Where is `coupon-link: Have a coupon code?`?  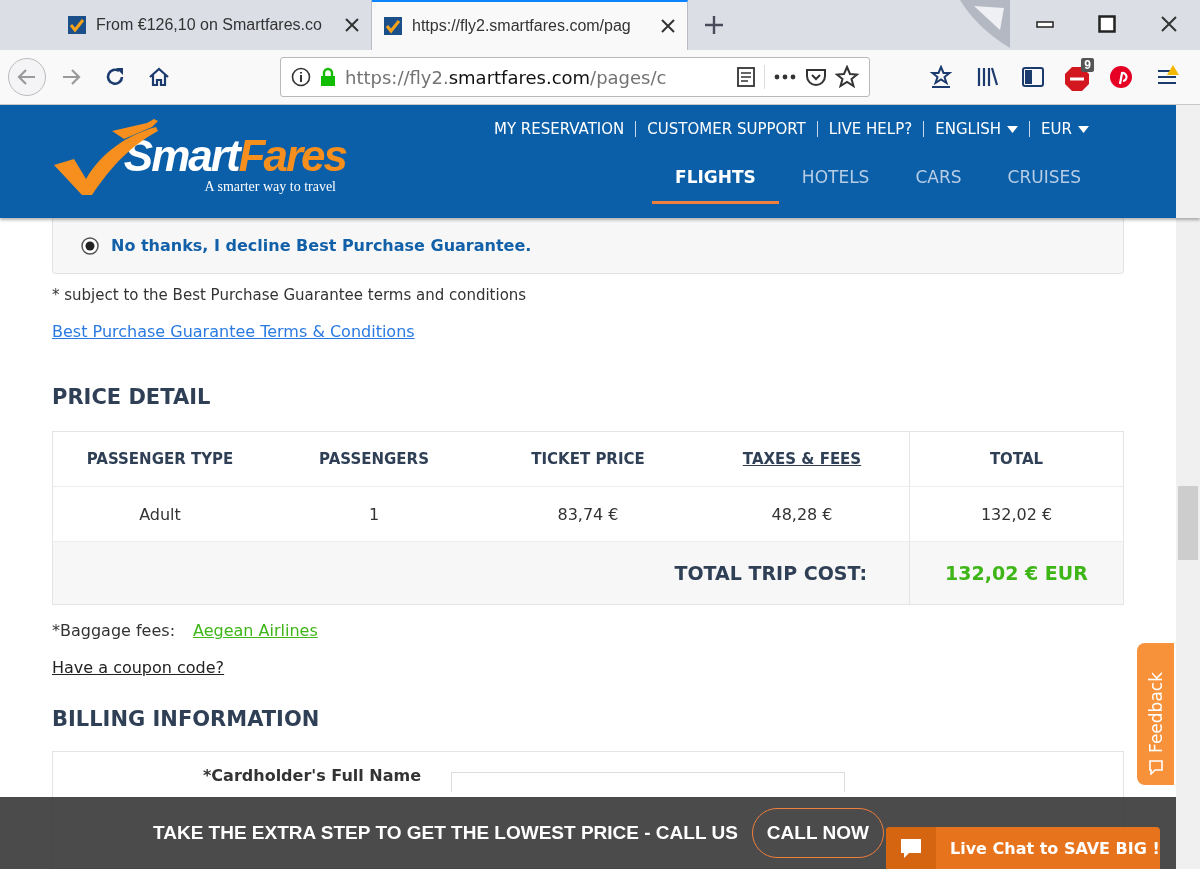
coupon-link: Have a coupon code? is located at coordinates (138, 668).